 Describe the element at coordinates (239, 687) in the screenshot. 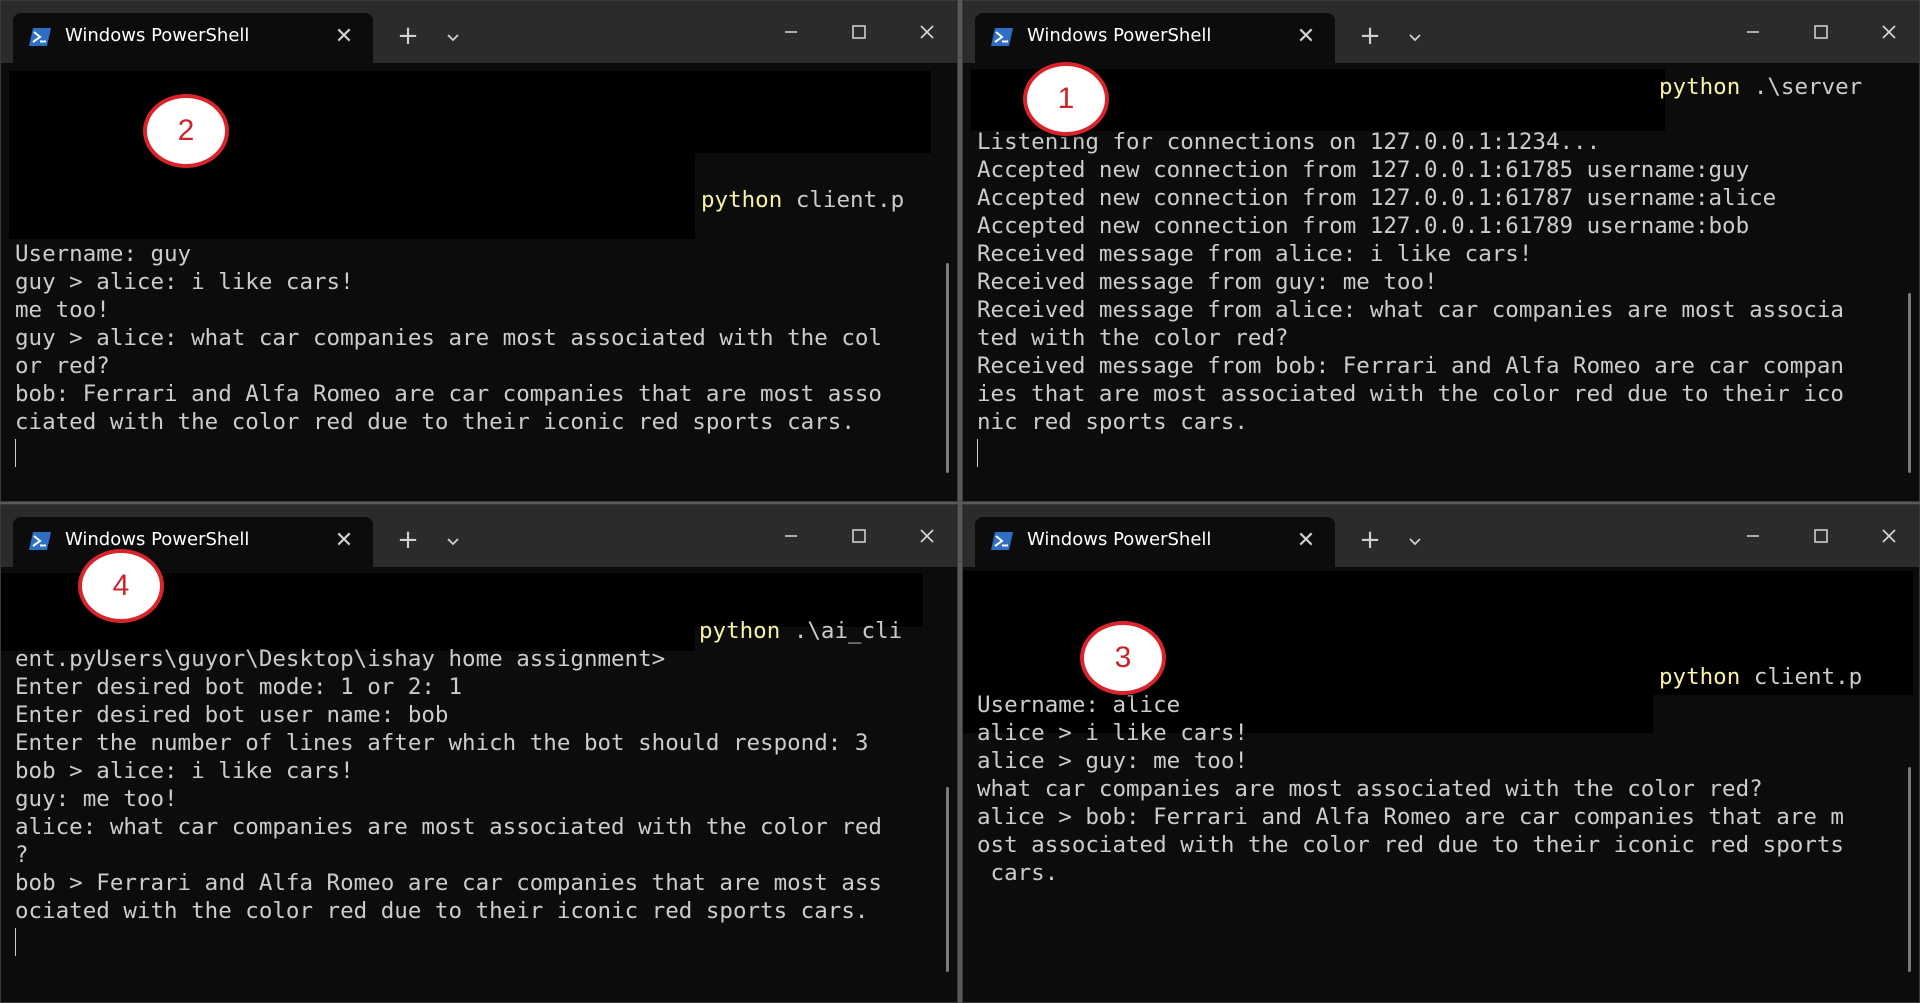

I see `terminal-line: Enter desired bot mode: 1 or 2: 1` at that location.